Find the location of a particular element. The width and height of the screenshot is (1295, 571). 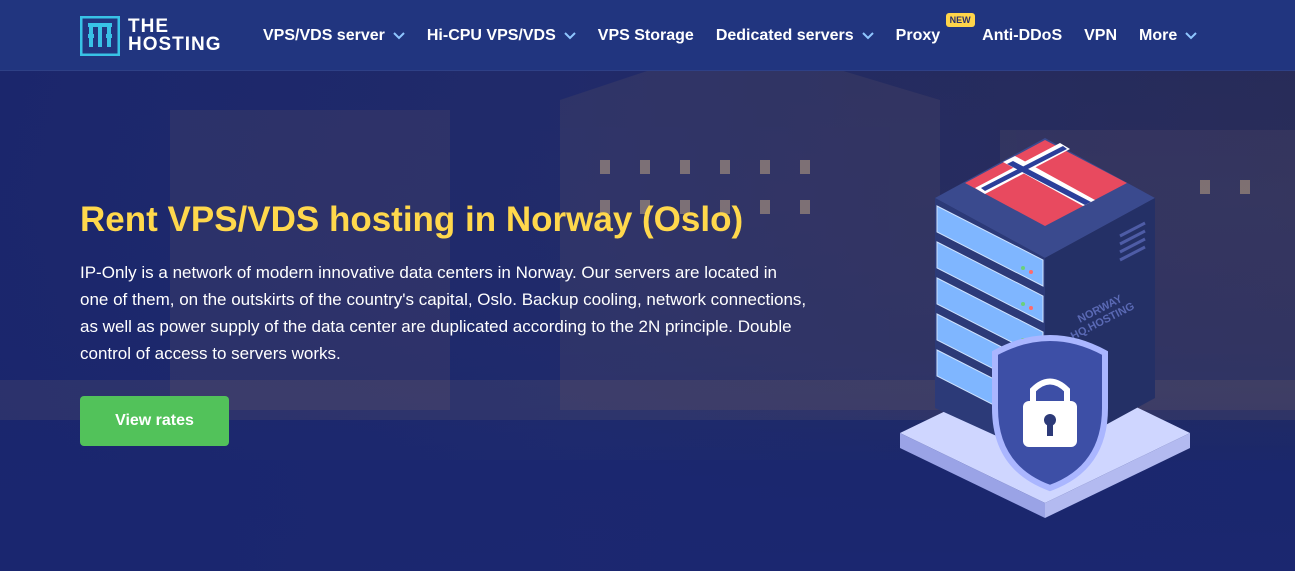

shield-lock-icon is located at coordinates (1050, 413).